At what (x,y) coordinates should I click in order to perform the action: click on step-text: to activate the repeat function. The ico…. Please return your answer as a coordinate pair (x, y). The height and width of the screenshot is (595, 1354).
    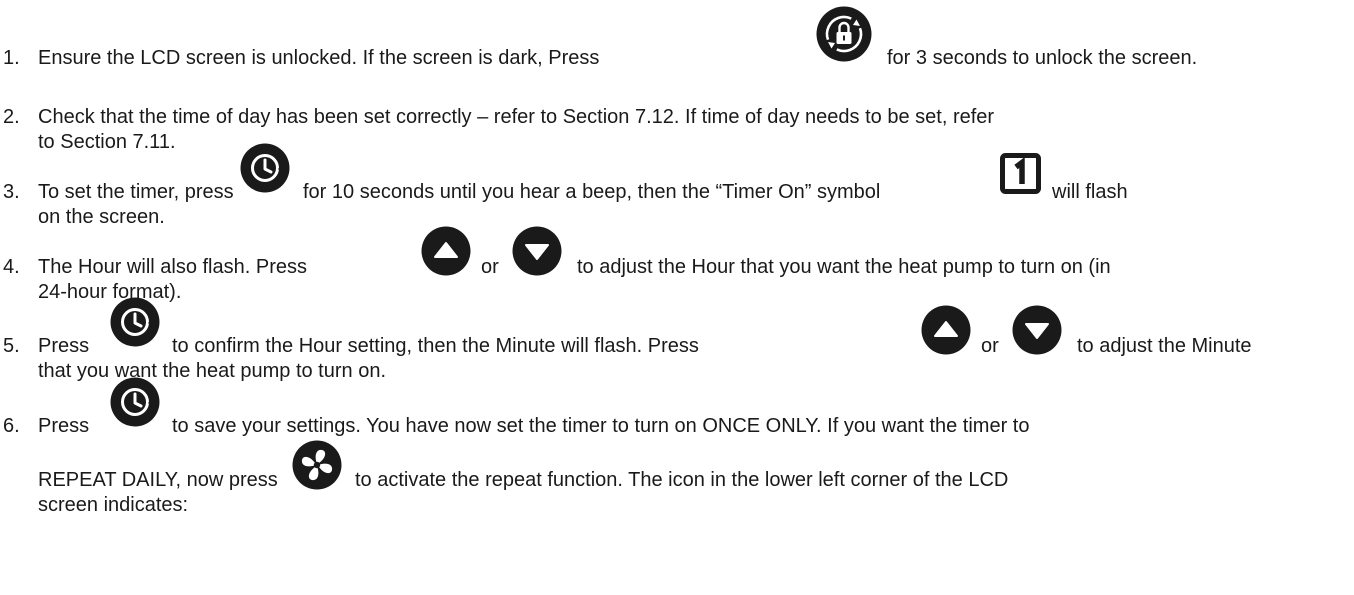
    Looking at the image, I should click on (682, 480).